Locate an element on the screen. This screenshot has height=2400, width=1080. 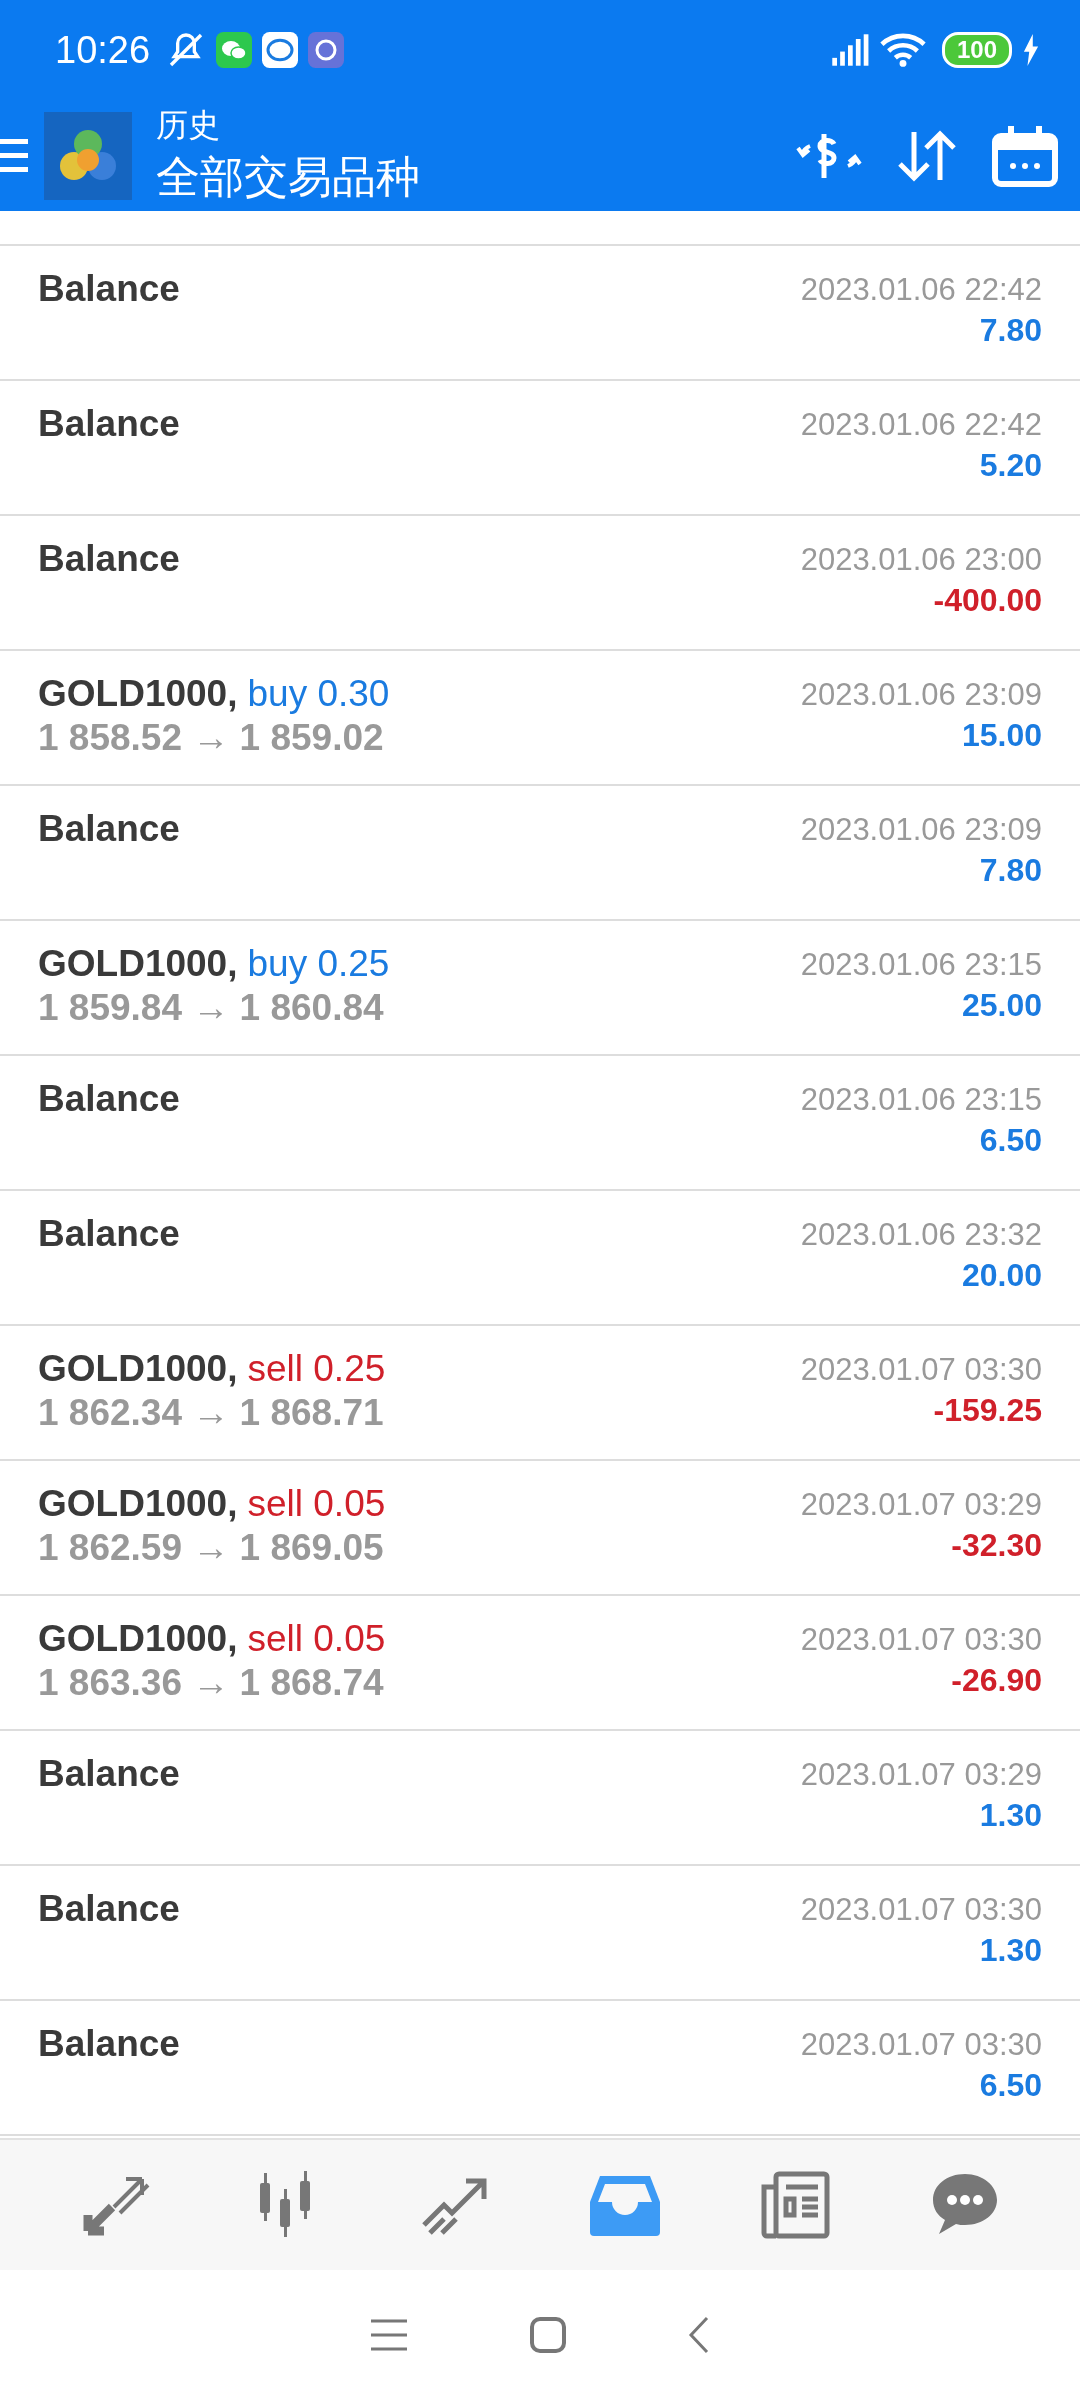
history-row: GOLD1000, buy 0.30 1 858.52 → 1 859.02 2023.01.06 23:09 15.00 is located at coordinates (540, 718).